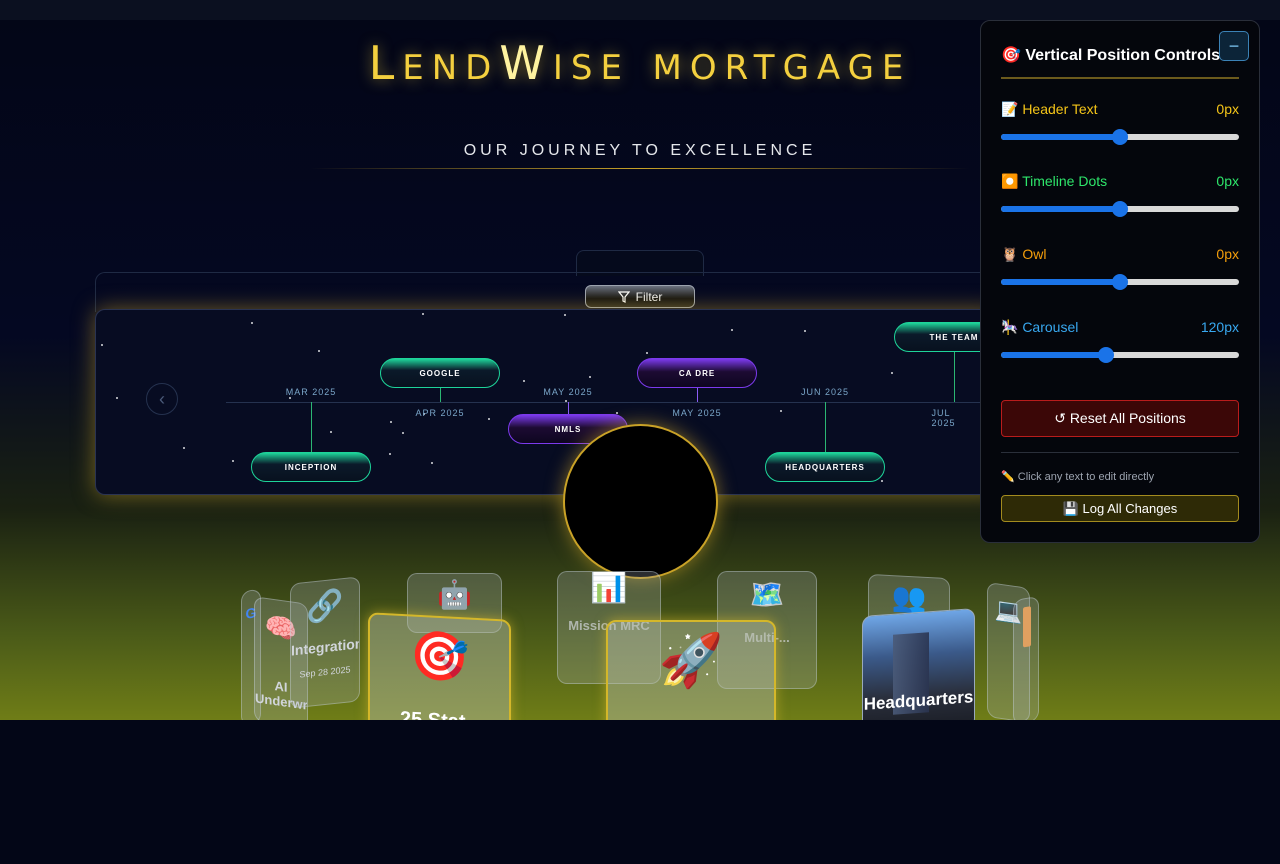 The height and width of the screenshot is (864, 1280). I want to click on carousel-card-active: 🚀, so click(691, 670).